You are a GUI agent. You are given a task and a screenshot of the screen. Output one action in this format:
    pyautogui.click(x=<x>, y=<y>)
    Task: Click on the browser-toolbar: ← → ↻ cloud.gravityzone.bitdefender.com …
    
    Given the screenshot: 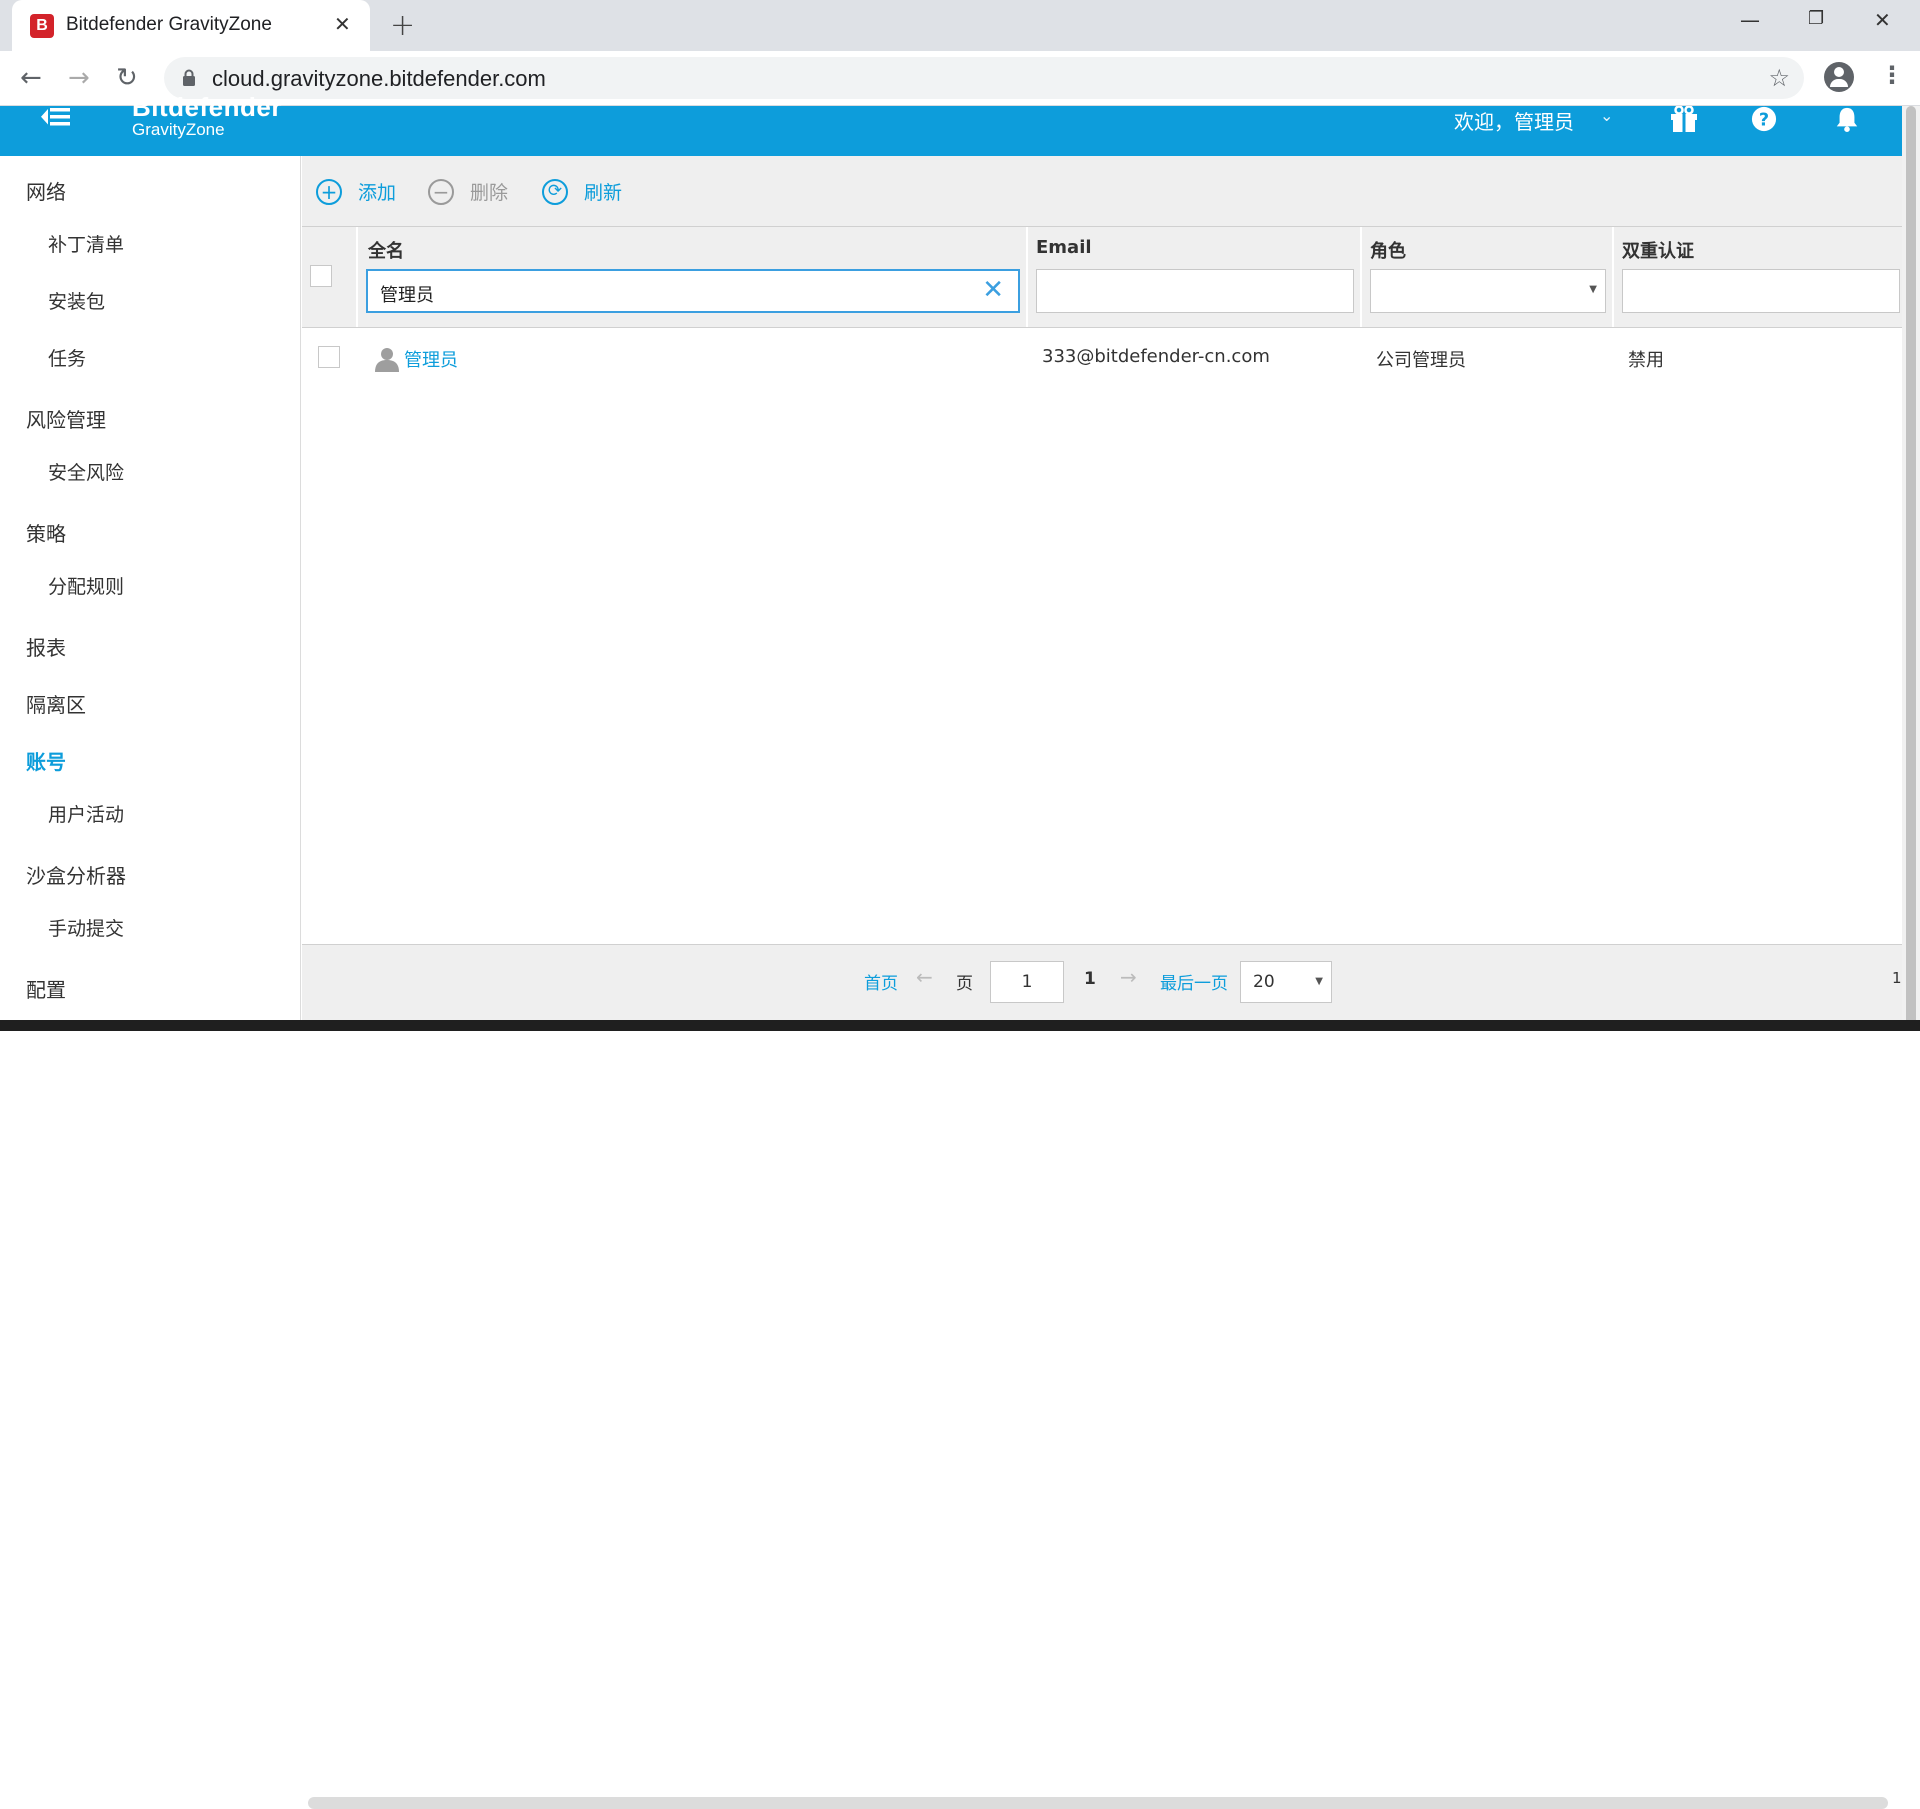 What is the action you would take?
    pyautogui.click(x=960, y=78)
    